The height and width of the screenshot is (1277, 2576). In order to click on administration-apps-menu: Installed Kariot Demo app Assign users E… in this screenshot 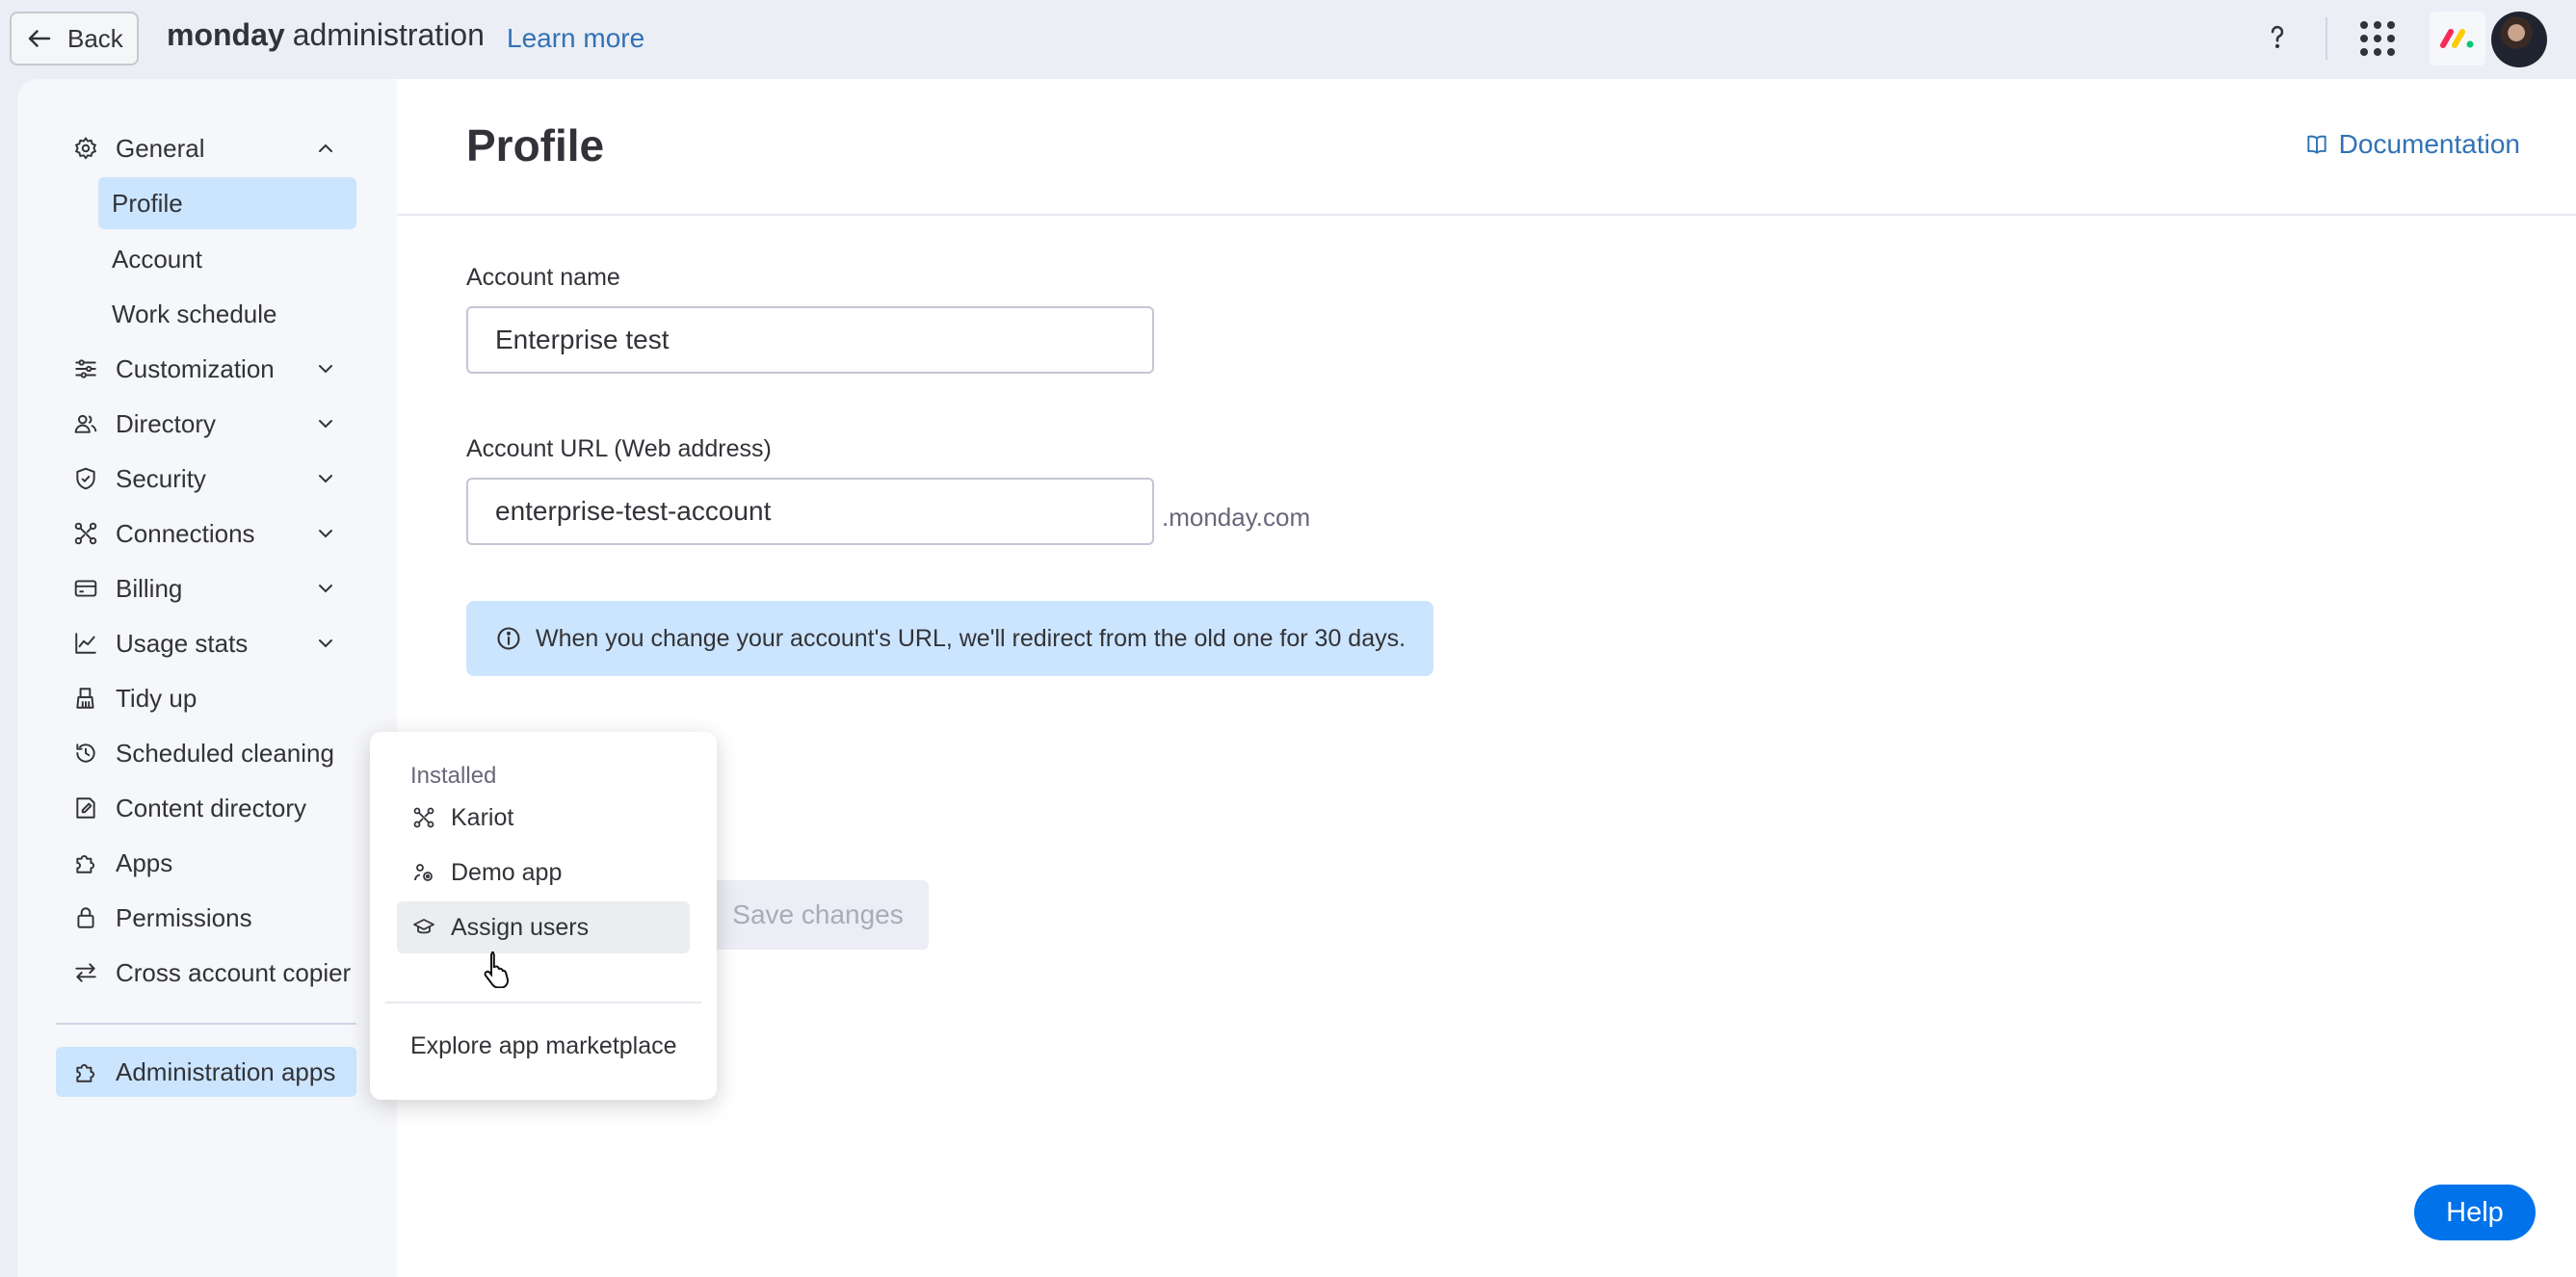, I will do `click(543, 916)`.